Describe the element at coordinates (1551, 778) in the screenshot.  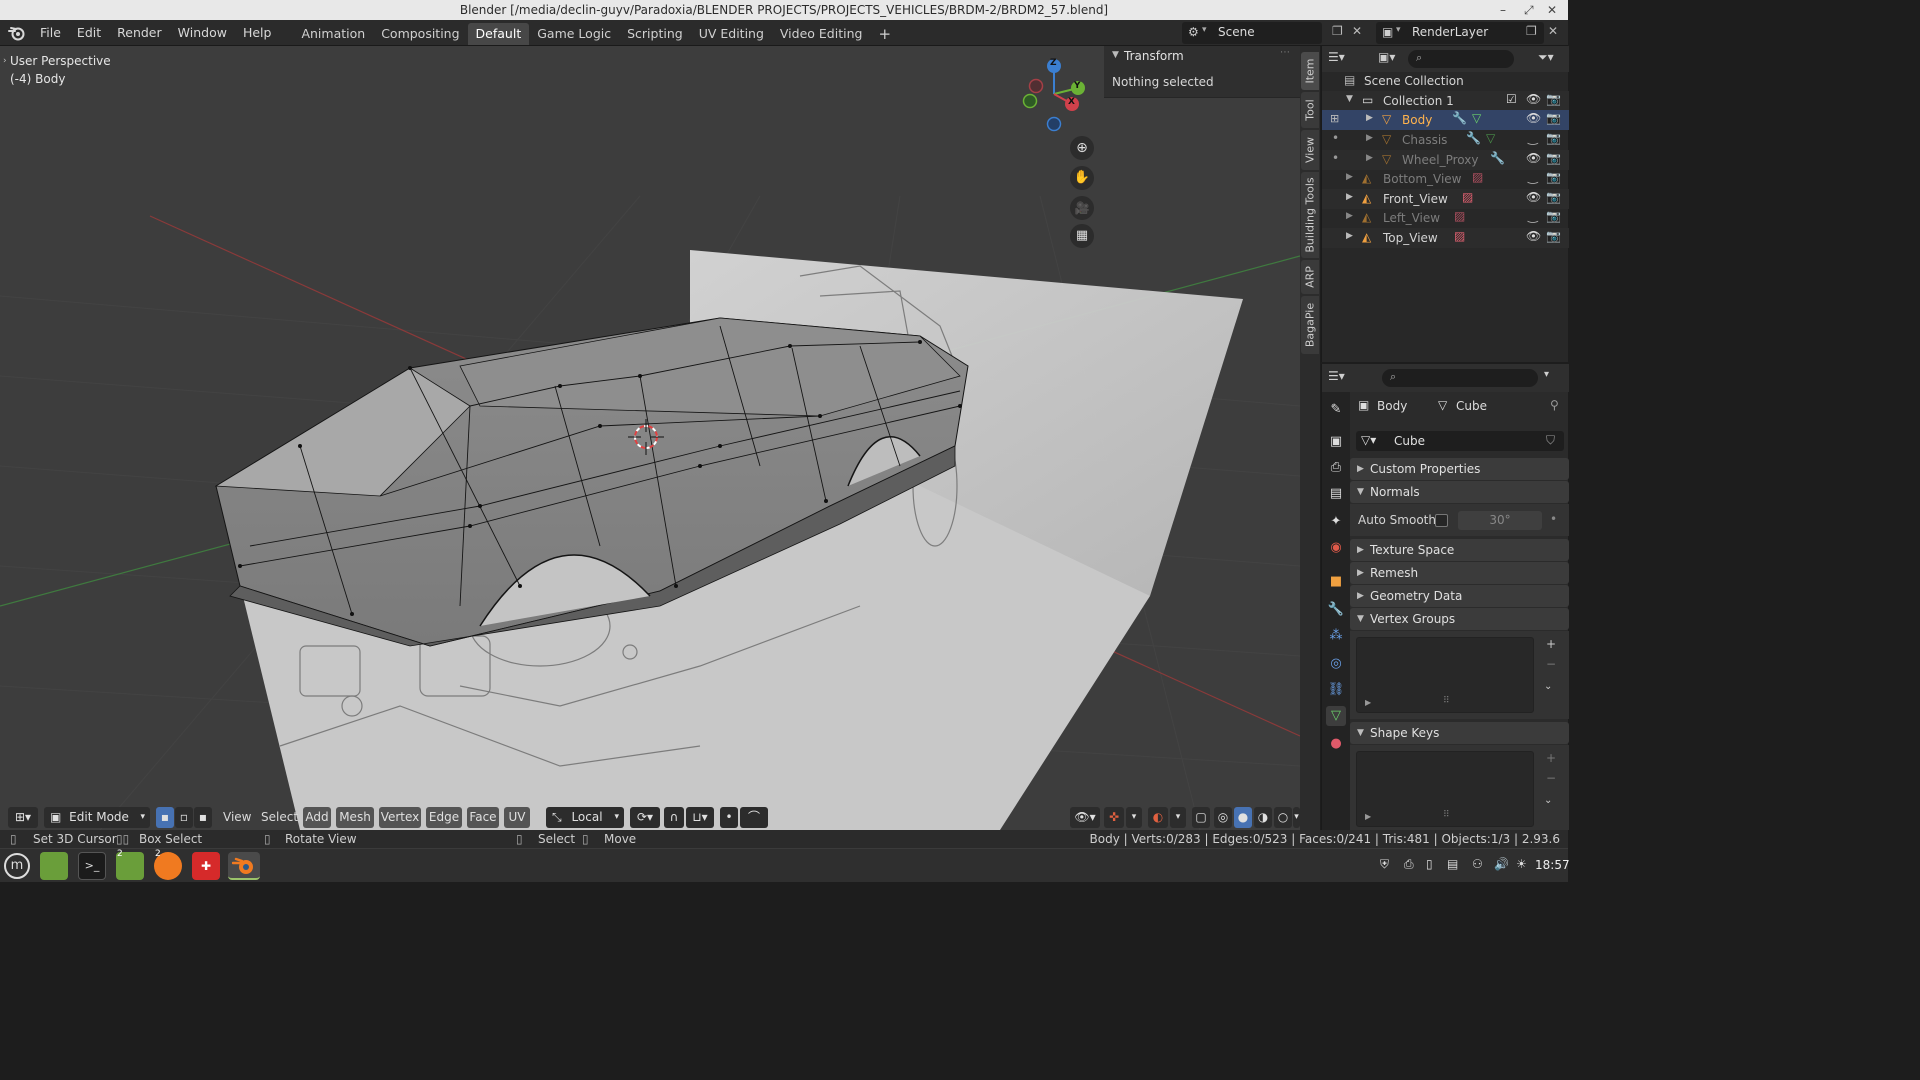
I see `remove-shape-key-button: −` at that location.